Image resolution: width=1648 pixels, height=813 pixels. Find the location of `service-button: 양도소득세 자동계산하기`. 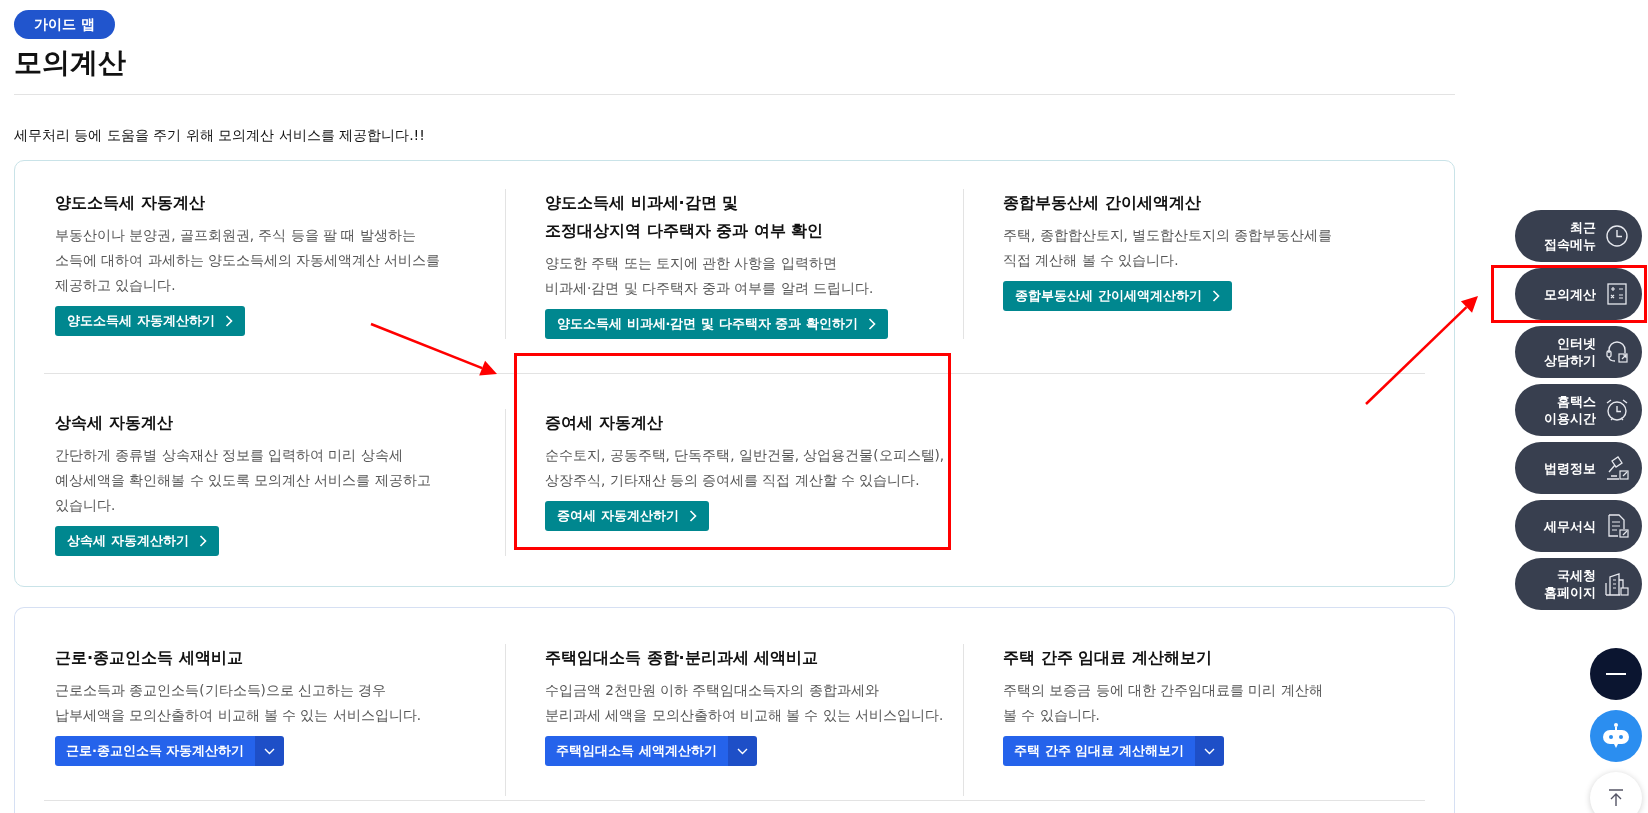

service-button: 양도소득세 자동계산하기 is located at coordinates (150, 321).